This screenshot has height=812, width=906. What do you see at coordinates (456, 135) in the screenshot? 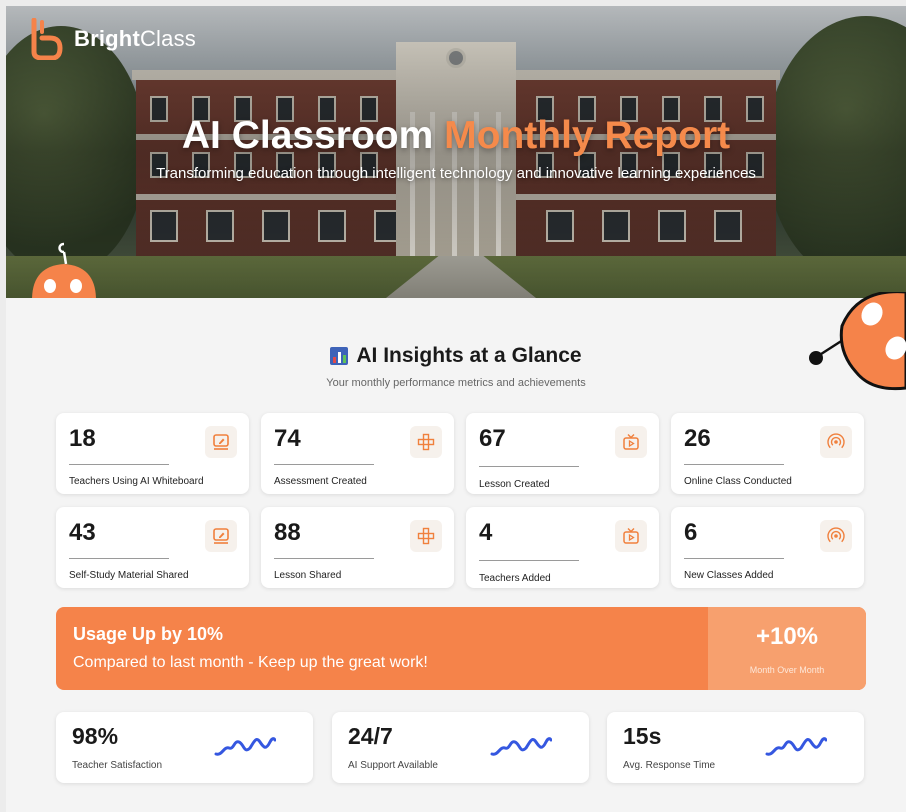
I see `page-title: AI Classroom Monthly Report` at bounding box center [456, 135].